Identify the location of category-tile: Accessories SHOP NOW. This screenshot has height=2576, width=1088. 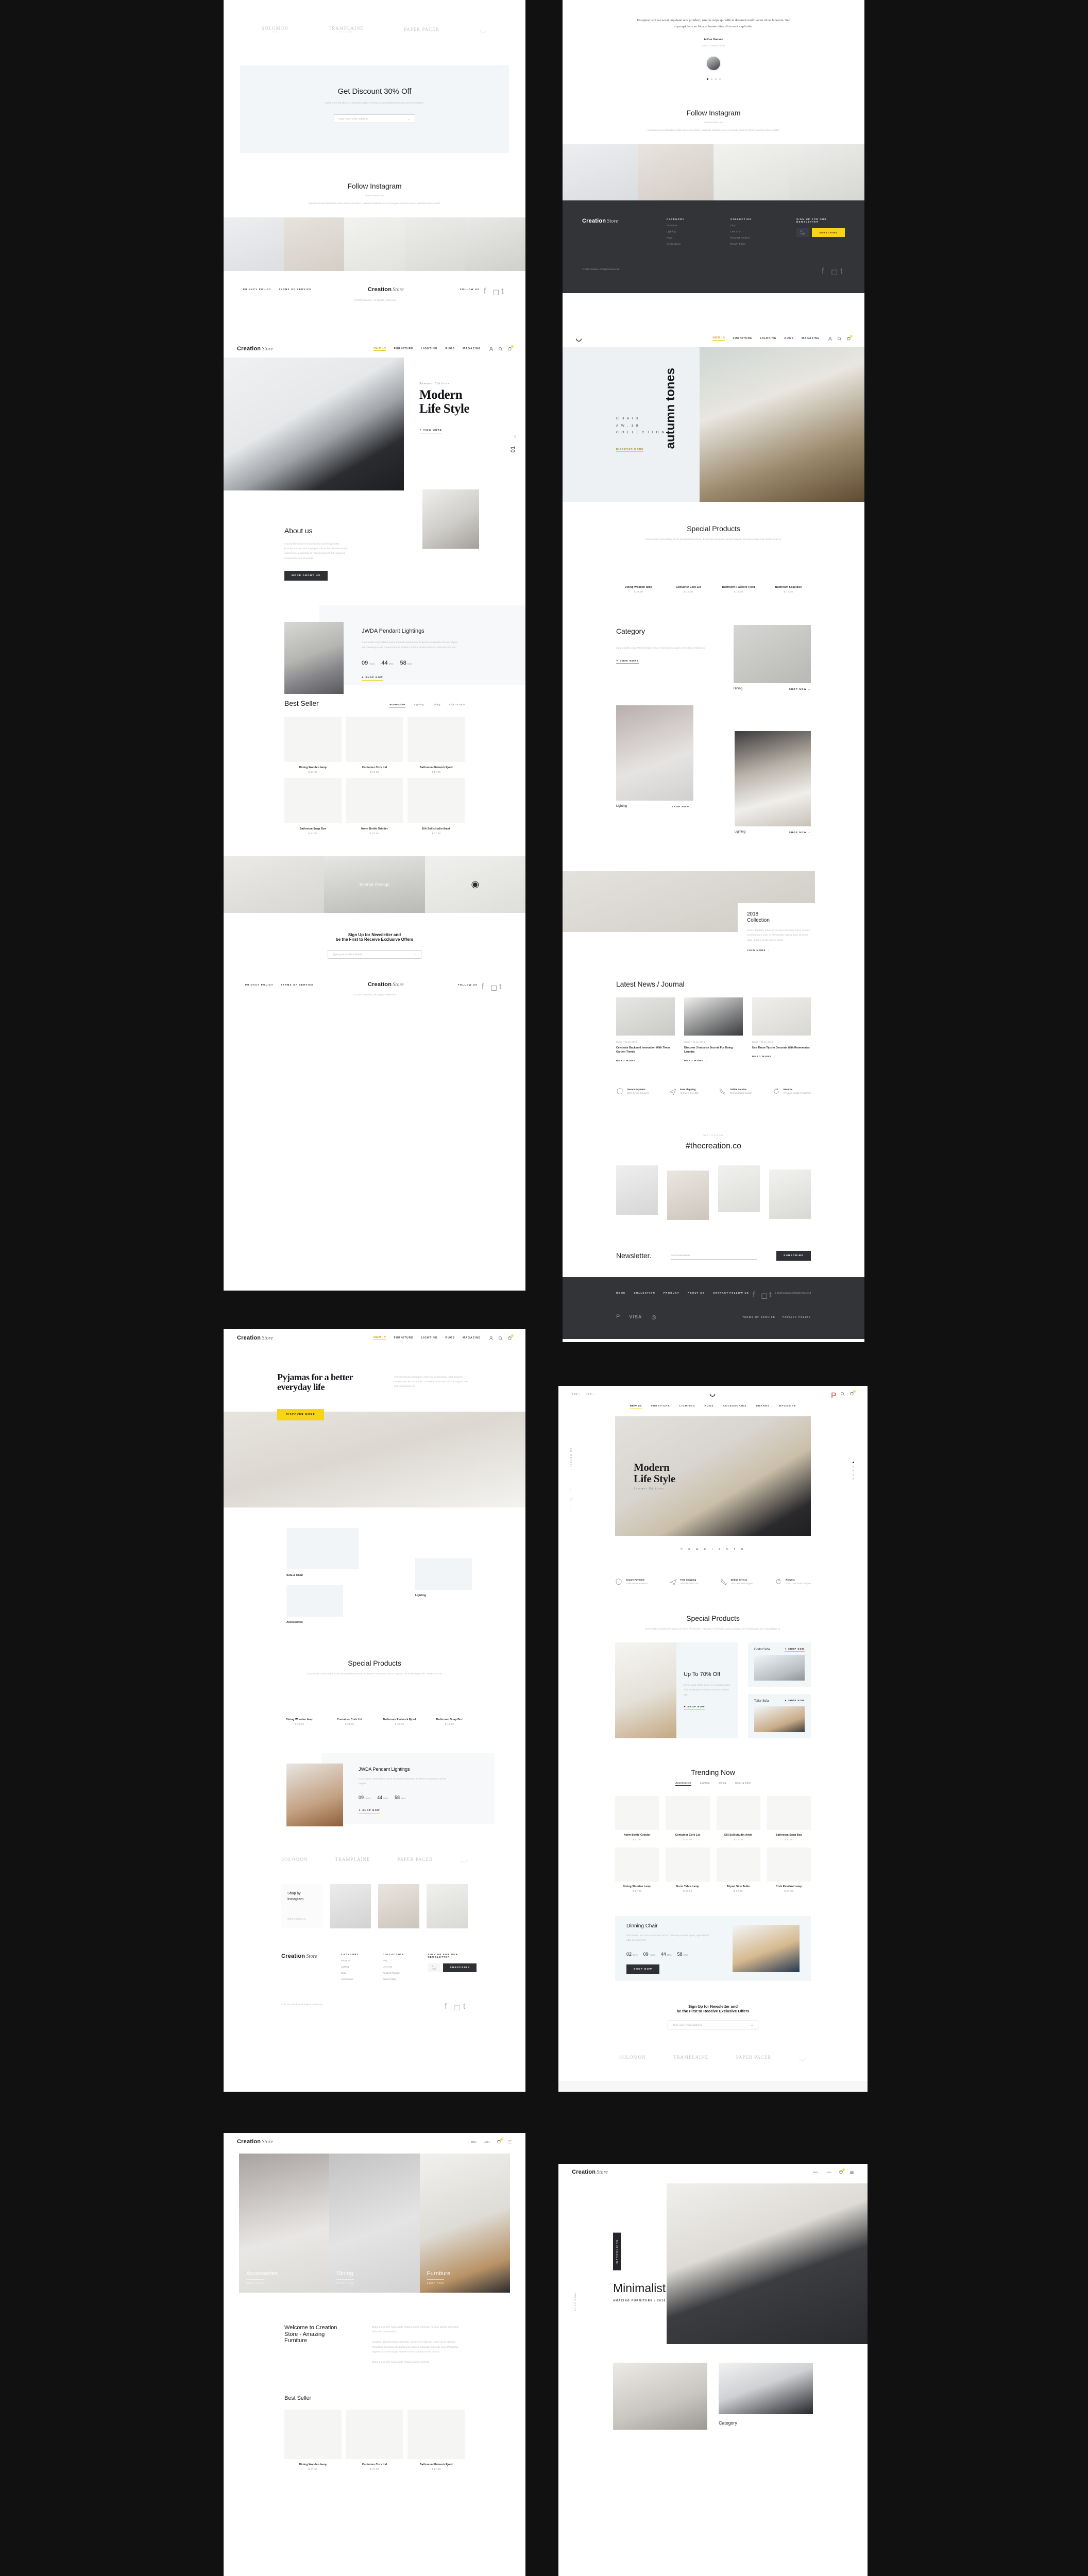
(284, 2223).